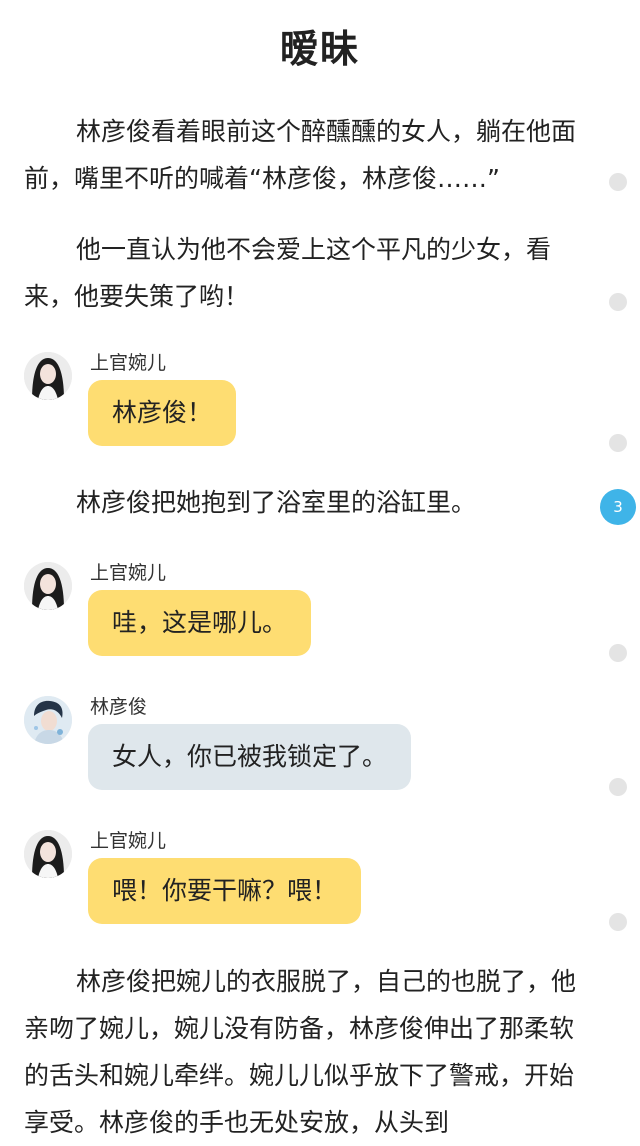 Image resolution: width=640 pixels, height=1146 pixels. Describe the element at coordinates (225, 891) in the screenshot. I see `chat-bubble: 喂！你要干嘛？喂！` at that location.